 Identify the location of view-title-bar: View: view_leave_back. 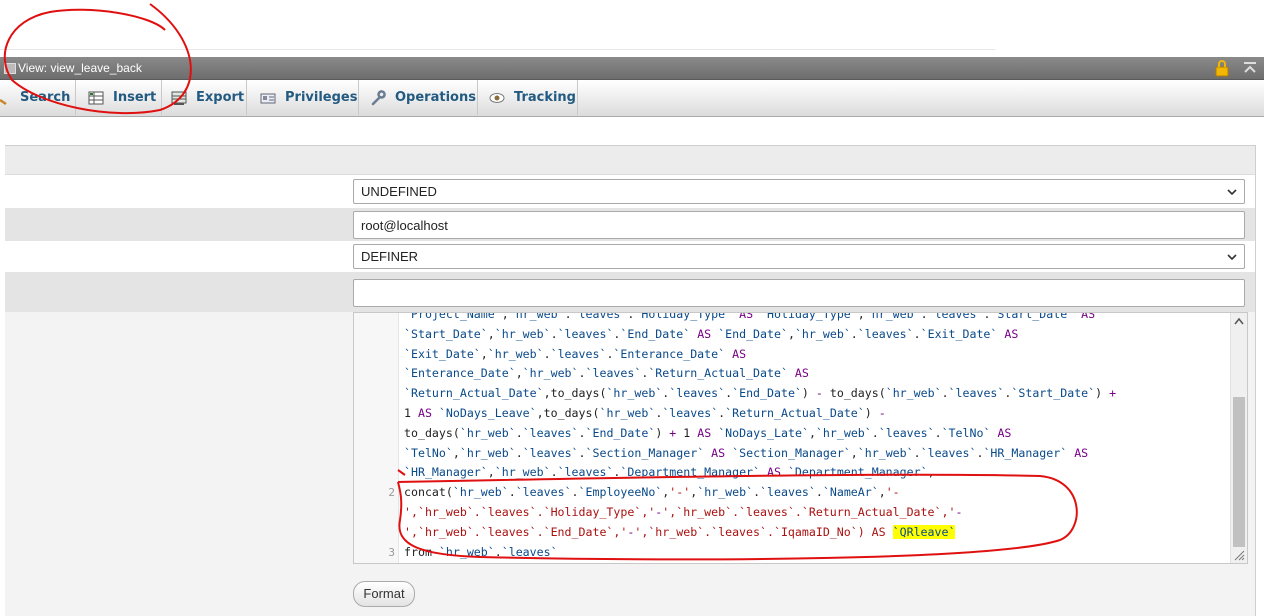
(632, 68).